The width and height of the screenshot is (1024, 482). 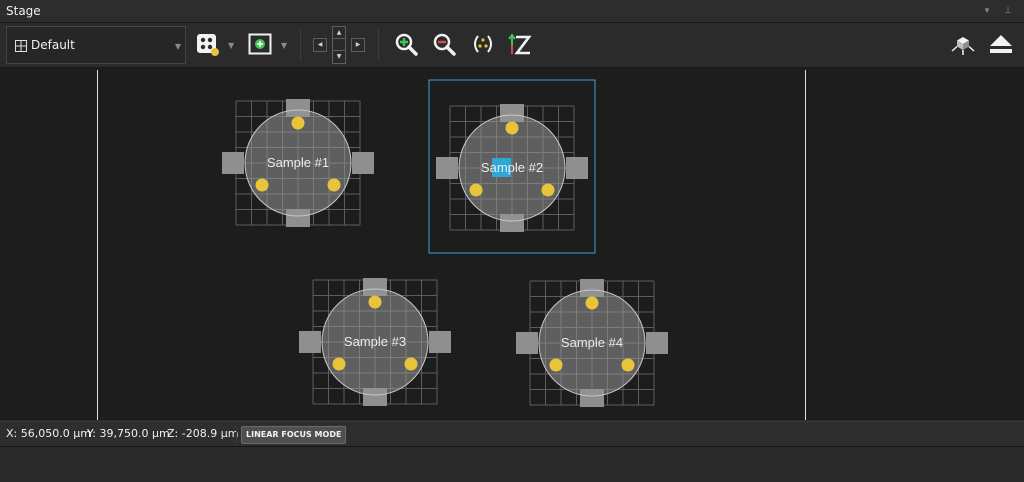 What do you see at coordinates (209, 45) in the screenshot?
I see `sample-holder-icon` at bounding box center [209, 45].